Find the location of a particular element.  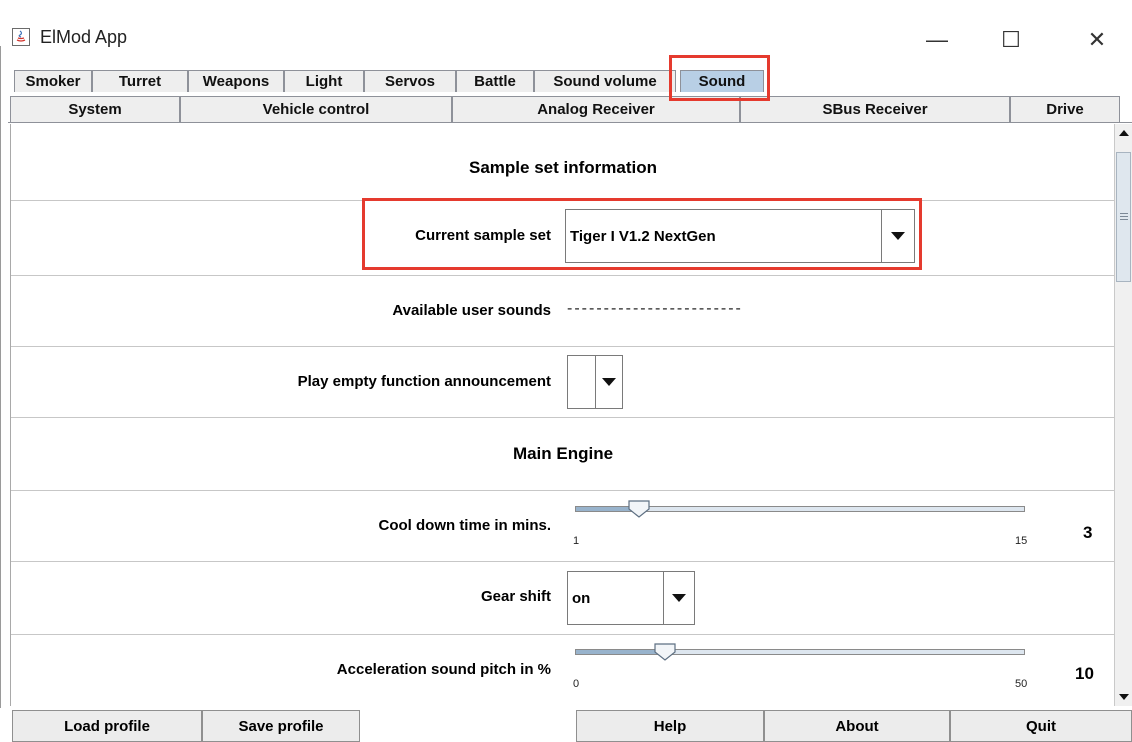

tab-battle: Battle is located at coordinates (495, 81).